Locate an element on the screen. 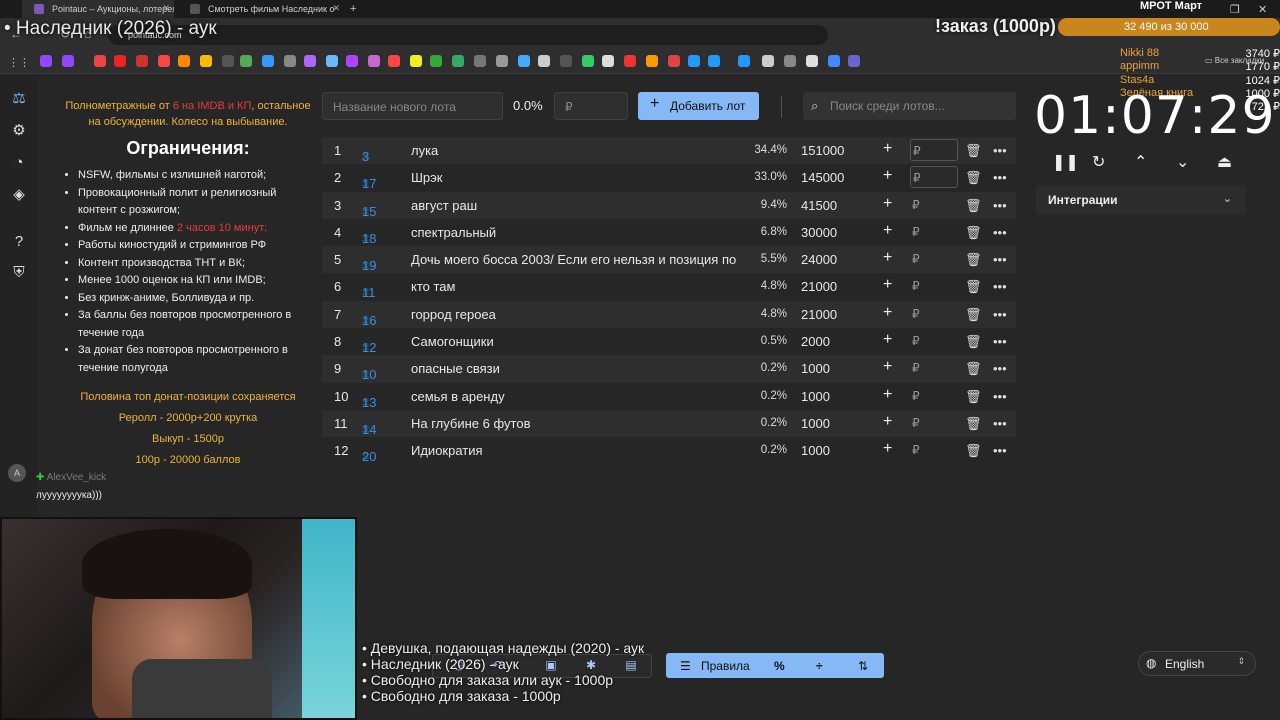 This screenshot has height=720, width=1280. lot-amount: 41500 is located at coordinates (819, 205).